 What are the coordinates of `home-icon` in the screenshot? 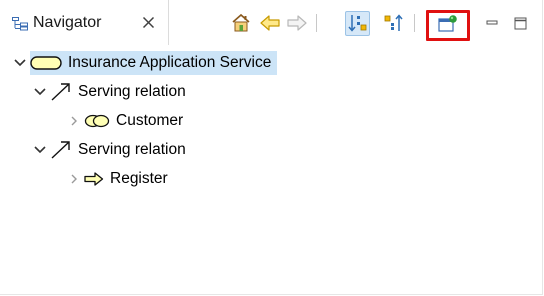 It's located at (241, 23).